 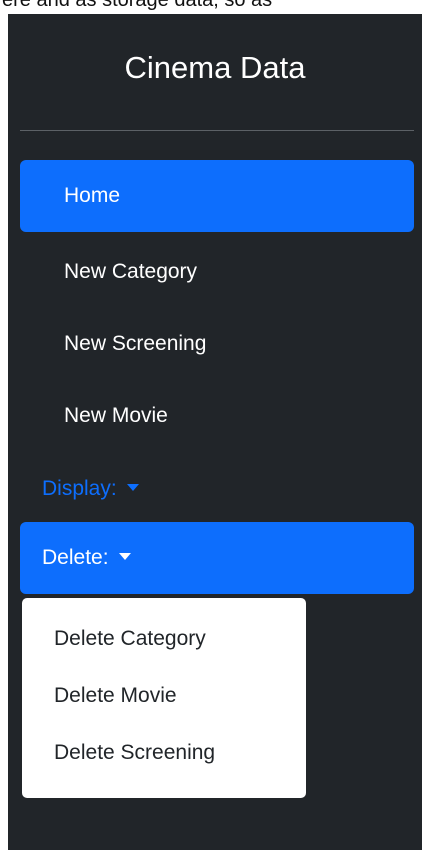 I want to click on nav-item-home: Home, so click(x=217, y=196).